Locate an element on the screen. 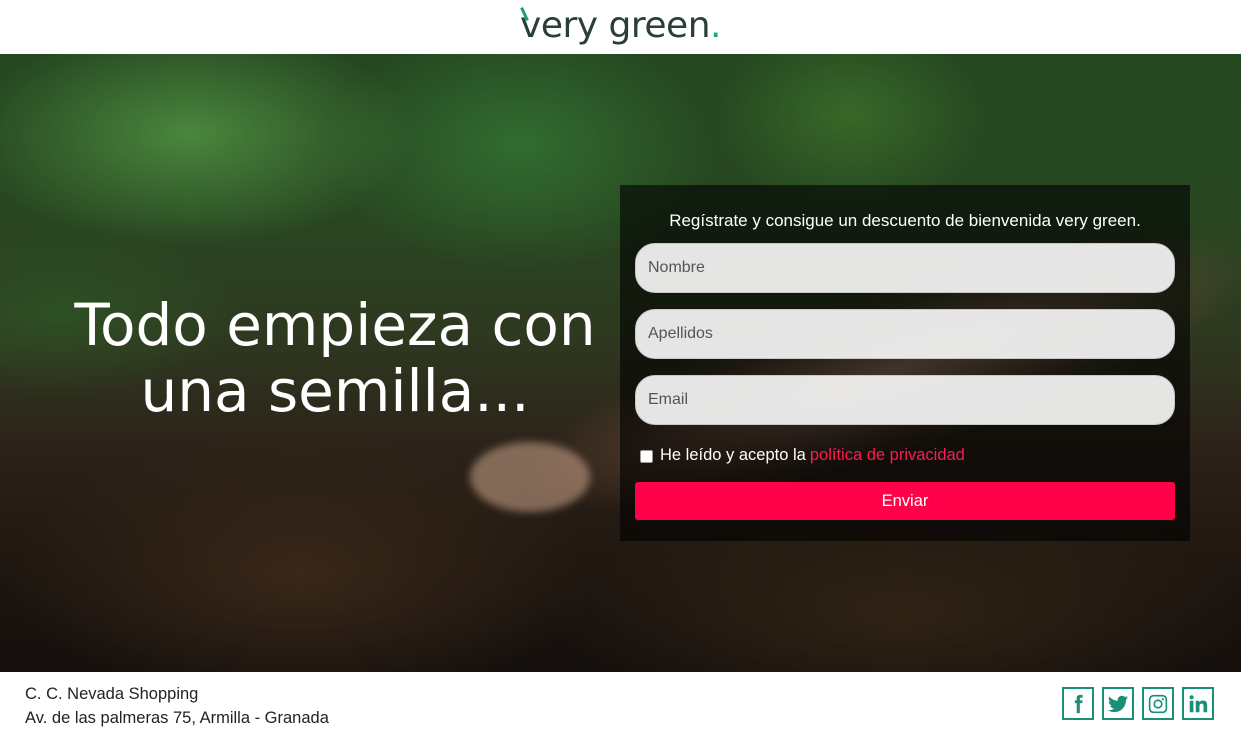 The height and width of the screenshot is (734, 1241). linkedin-icon is located at coordinates (1198, 703).